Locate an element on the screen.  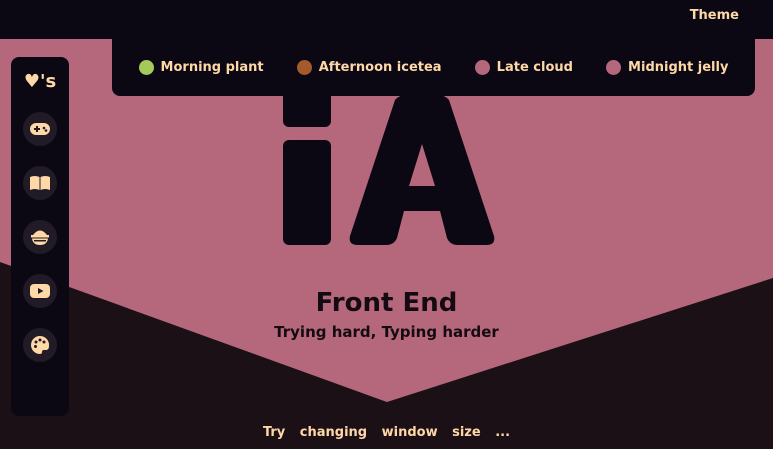
top-bar: Theme is located at coordinates (386, 19).